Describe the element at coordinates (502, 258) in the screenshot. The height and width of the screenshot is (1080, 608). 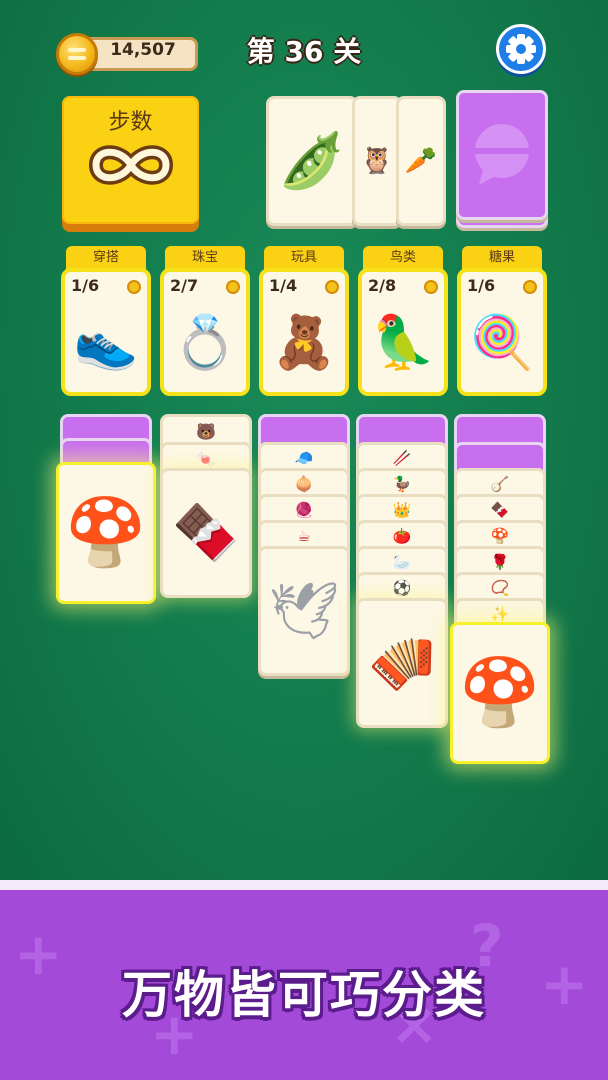
I see `category-tab-candy: 糖果` at that location.